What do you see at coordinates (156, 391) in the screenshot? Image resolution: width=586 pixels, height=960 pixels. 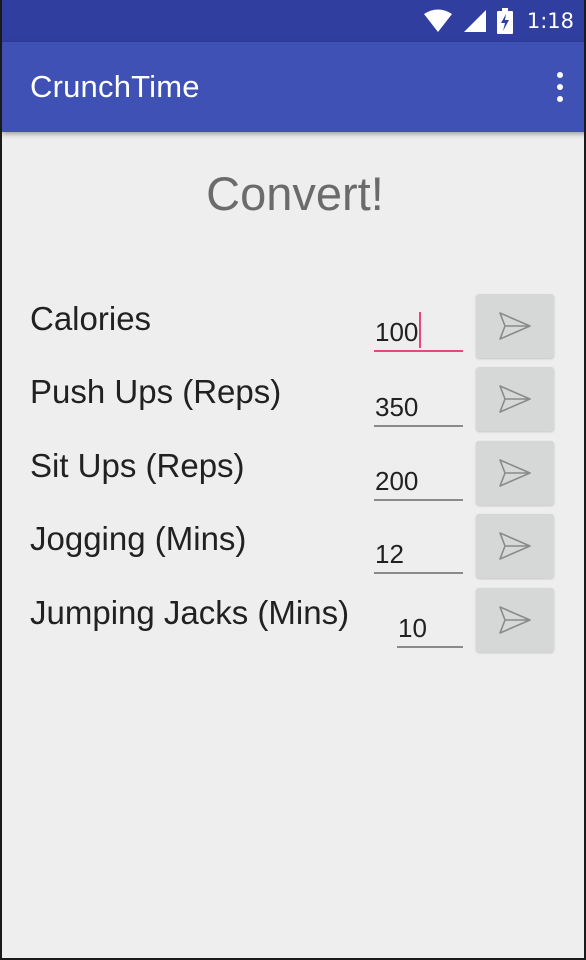 I see `row-label: Push Ups (Reps)` at bounding box center [156, 391].